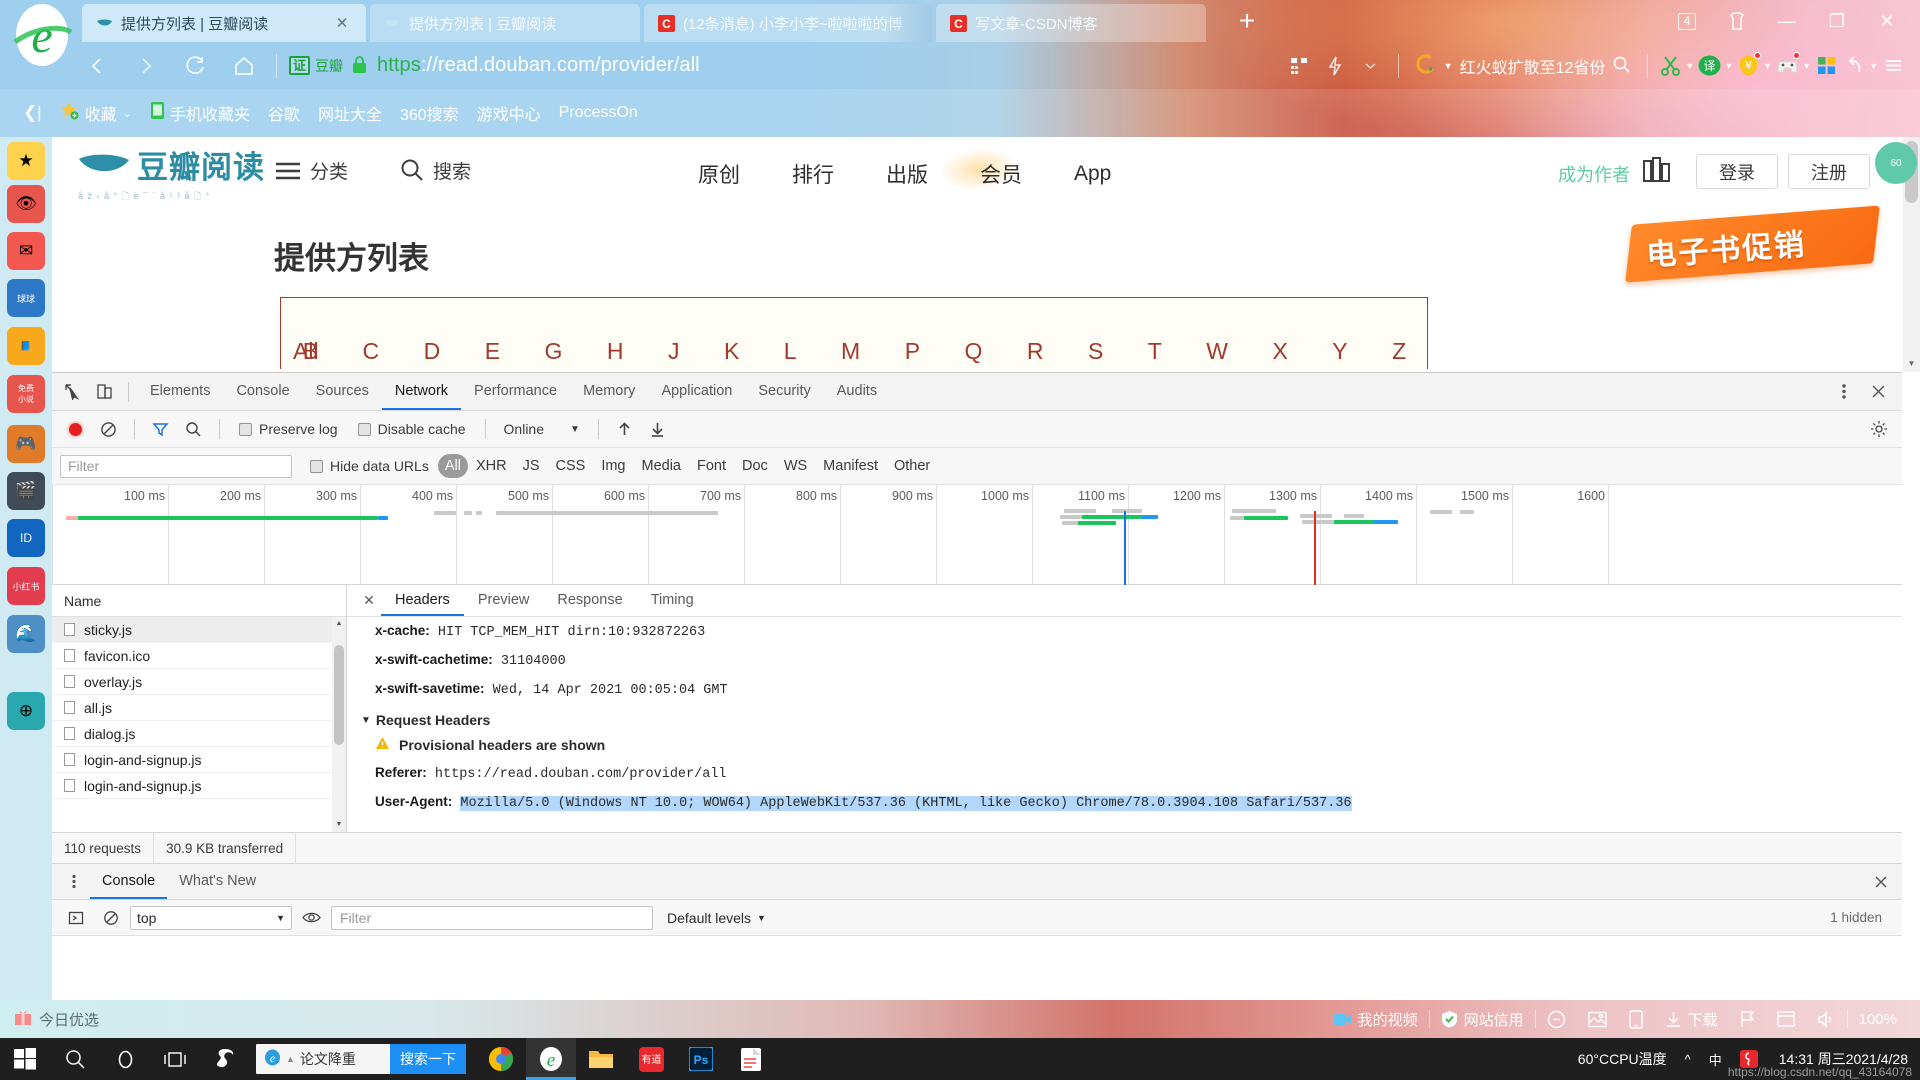 This screenshot has height=1080, width=1920. I want to click on rail-app-2-icon: 📘, so click(26, 346).